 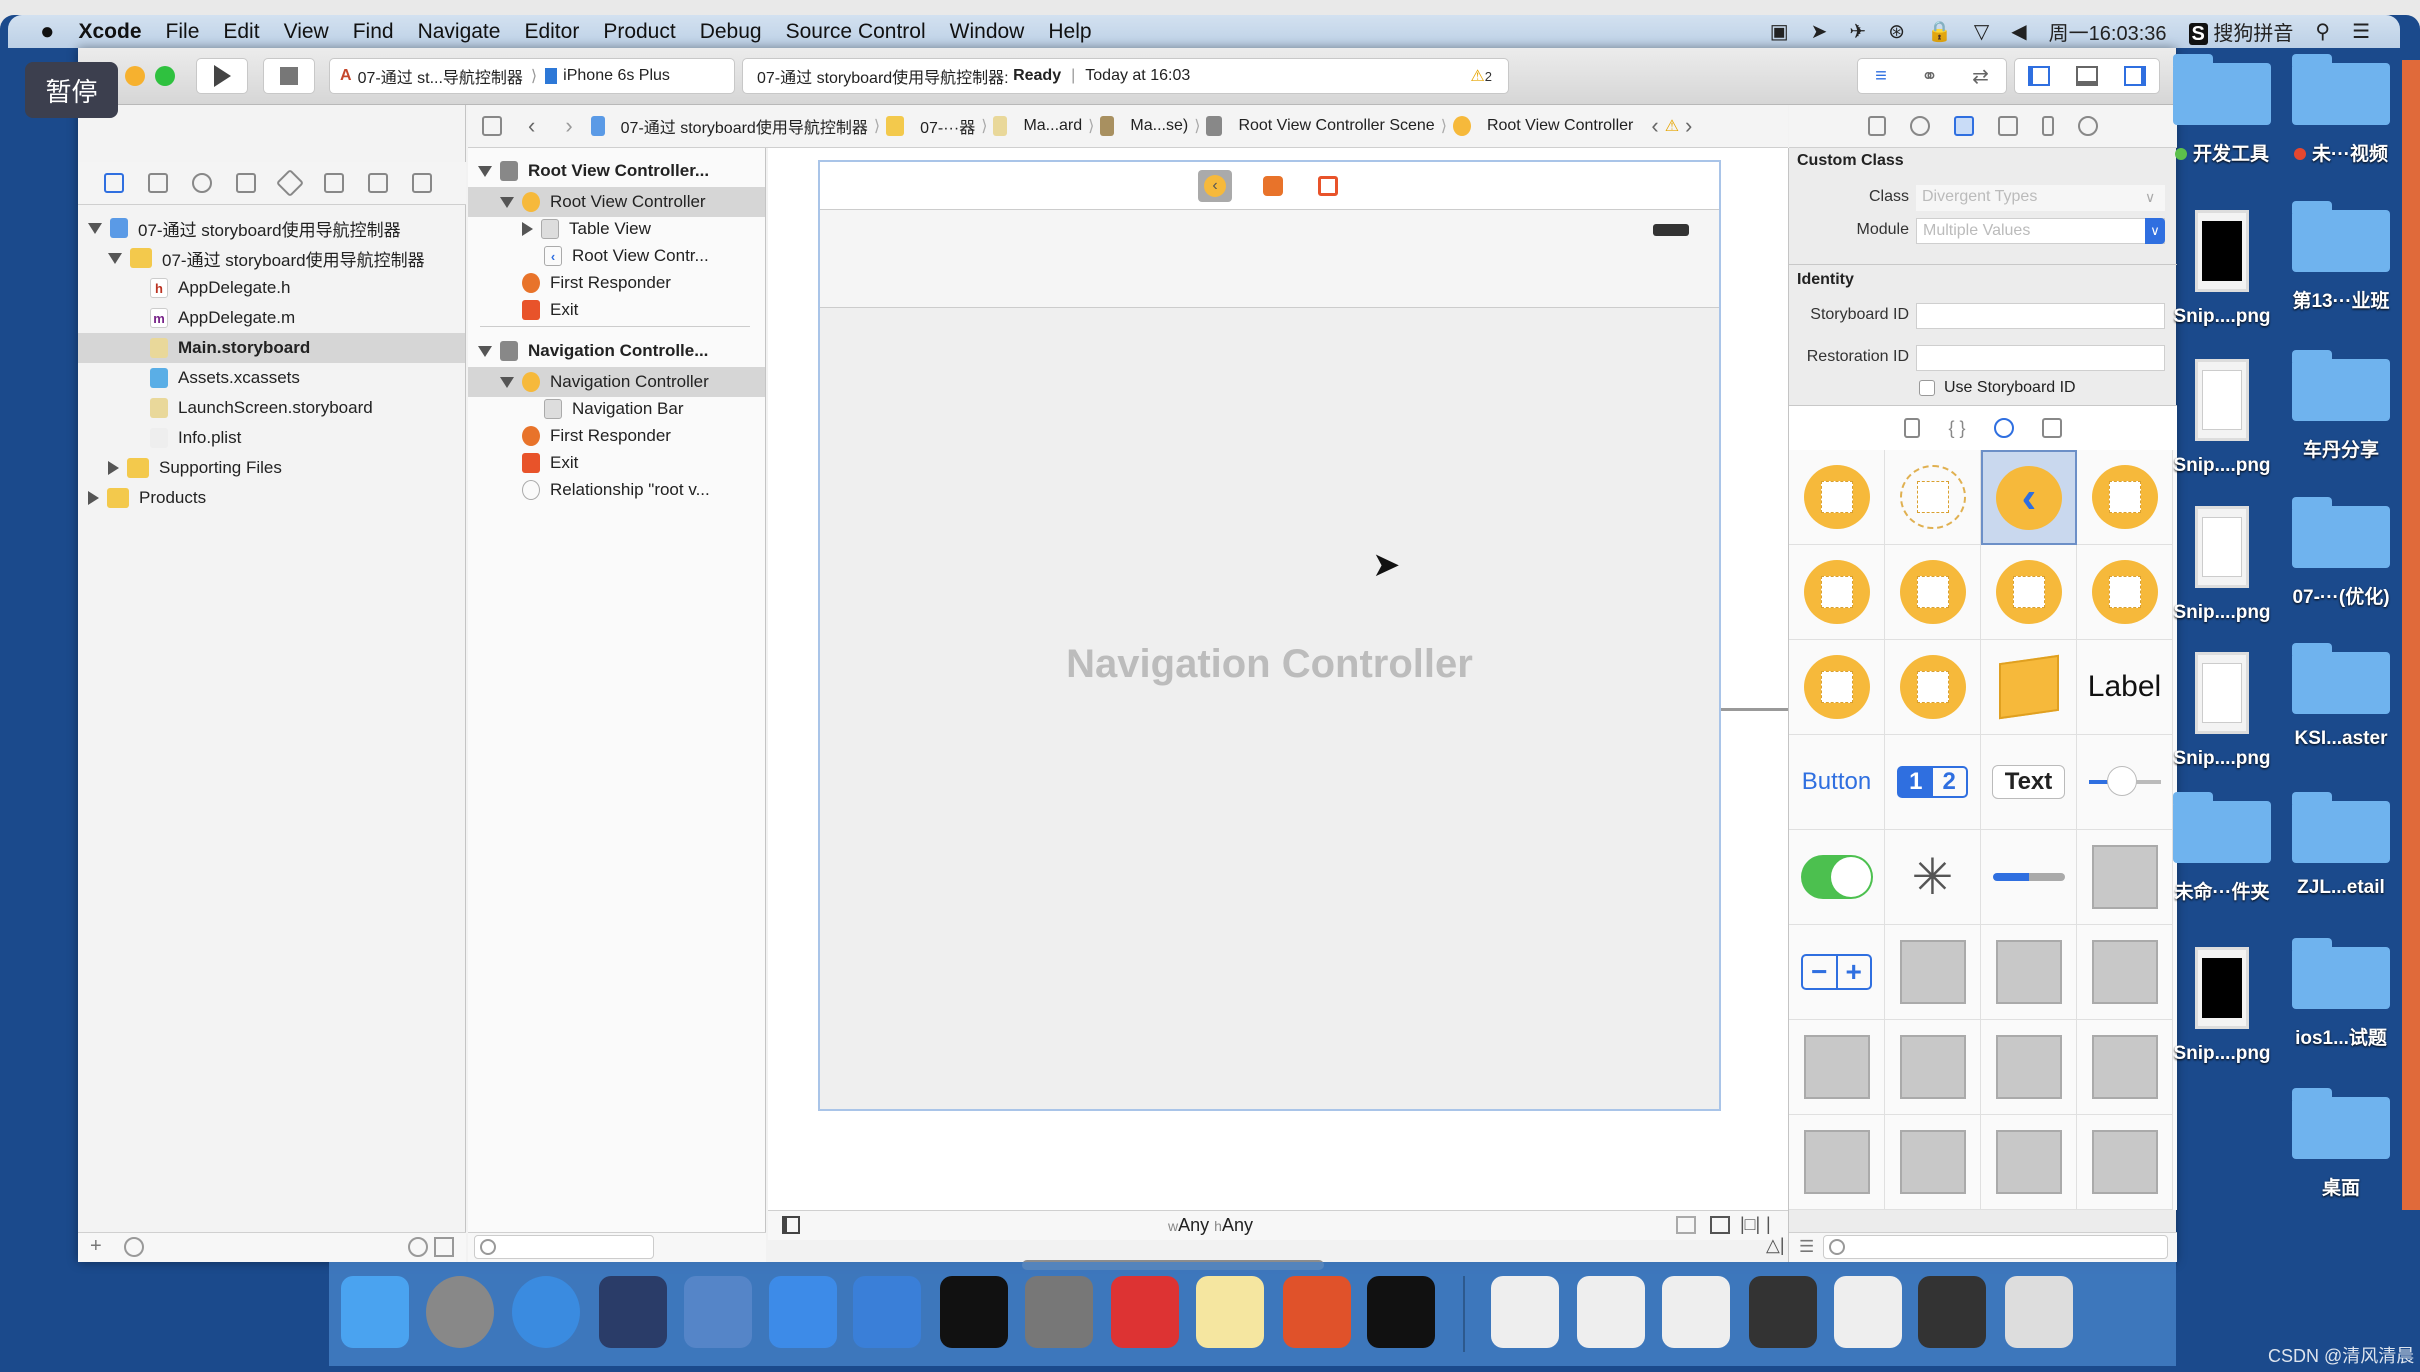 I want to click on menu-edit: Edit, so click(x=241, y=32).